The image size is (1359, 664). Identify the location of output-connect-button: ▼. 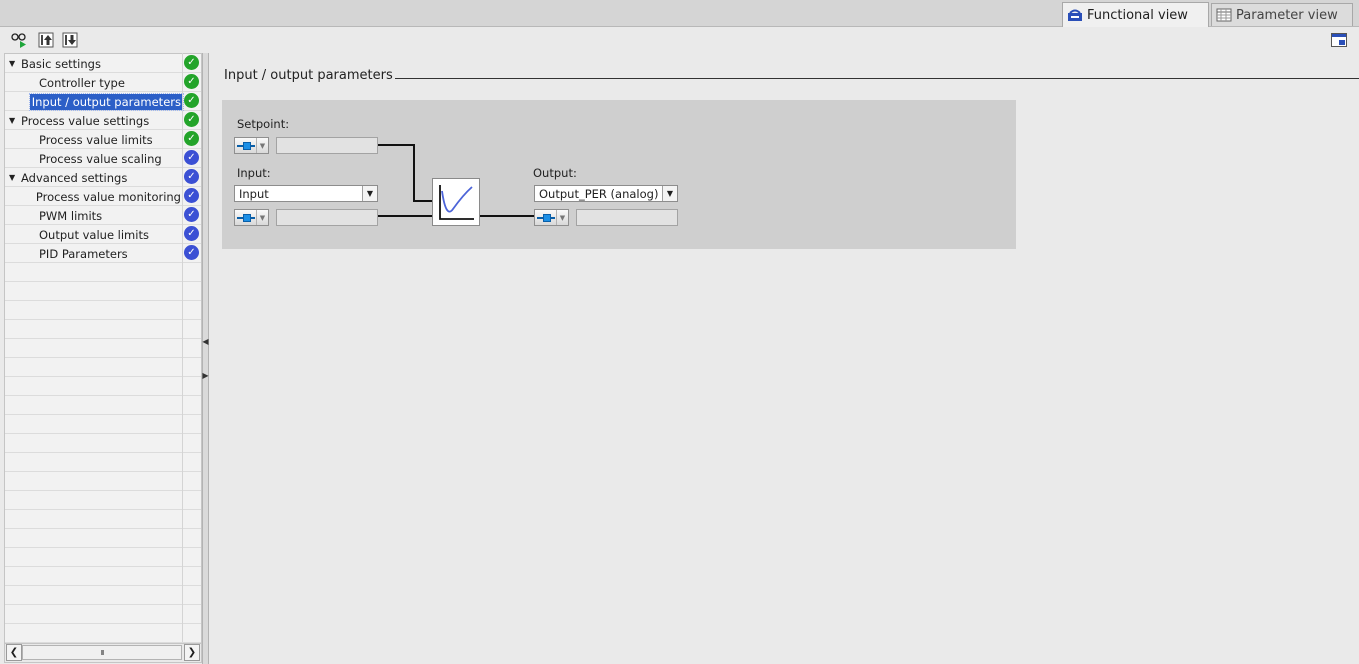
(551, 217).